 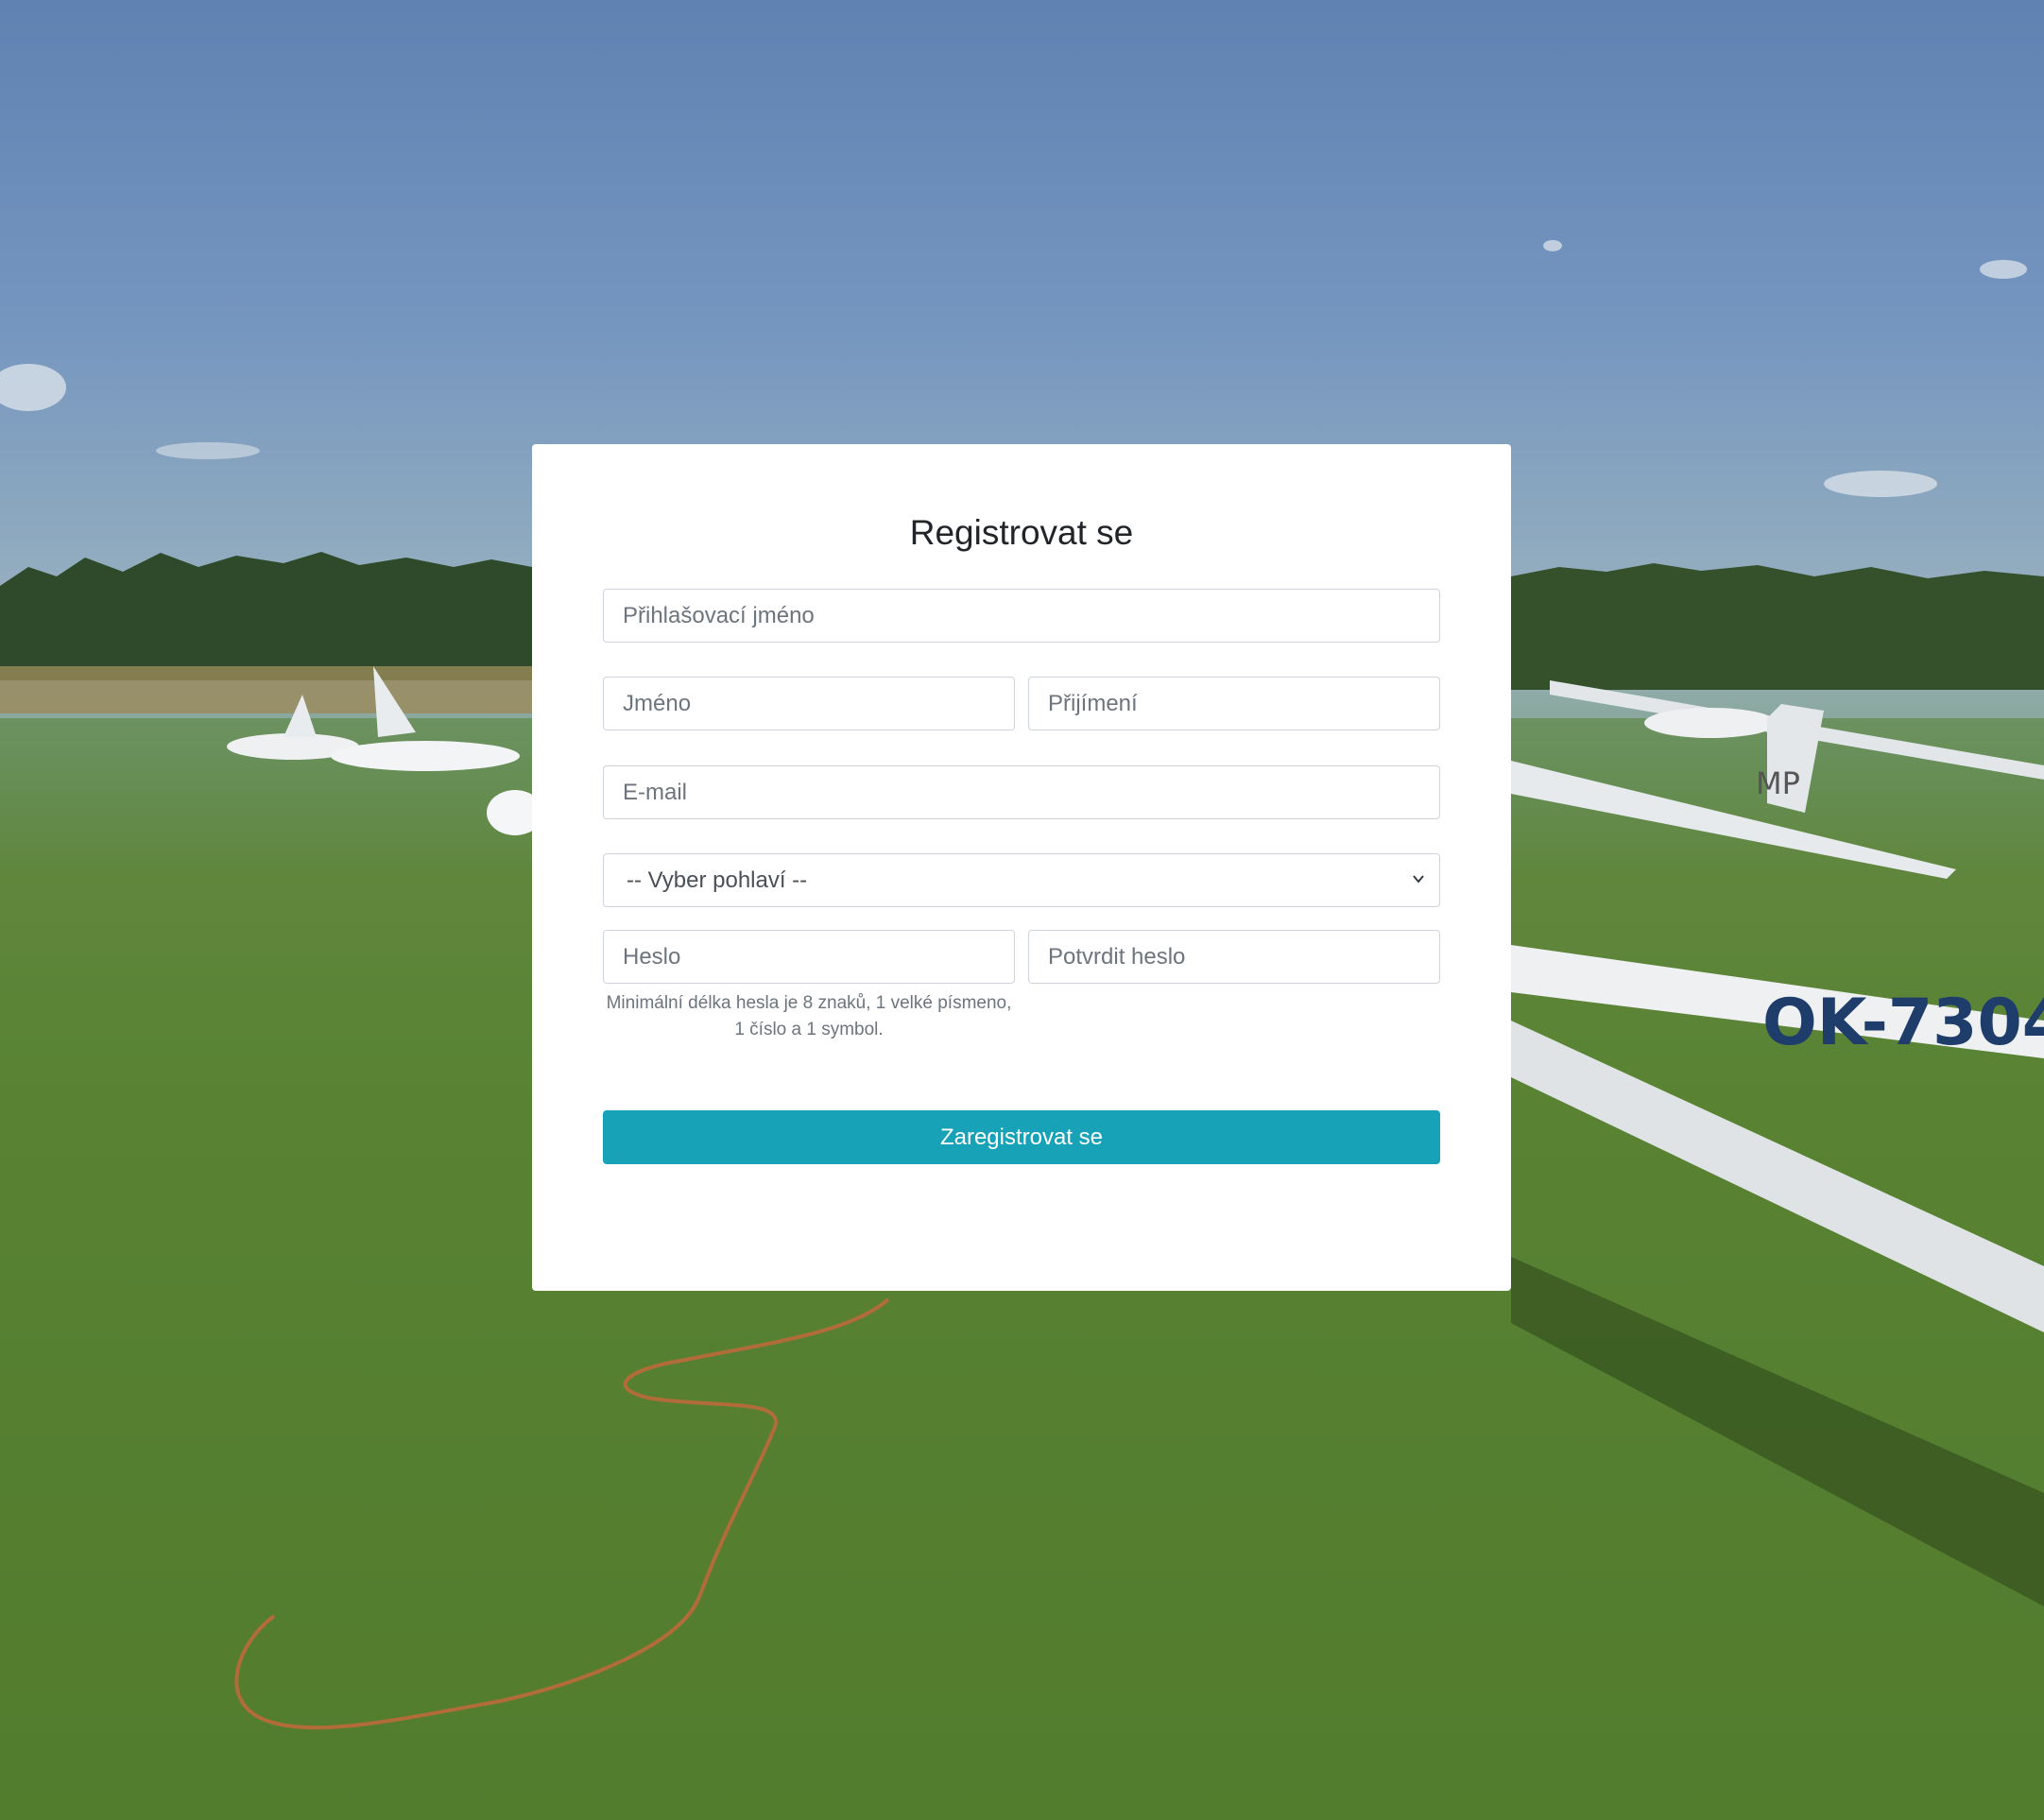 What do you see at coordinates (1903, 1023) in the screenshot?
I see `glider-registration: OK-7304` at bounding box center [1903, 1023].